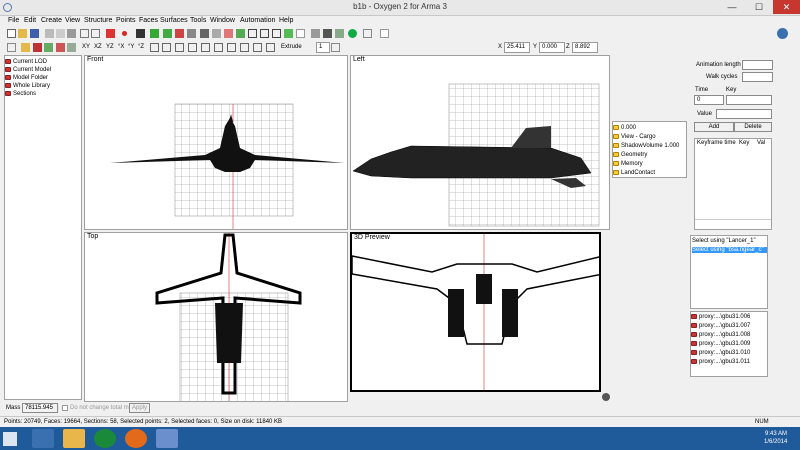 The width and height of the screenshot is (800, 450). I want to click on record-icon, so click(110, 33).